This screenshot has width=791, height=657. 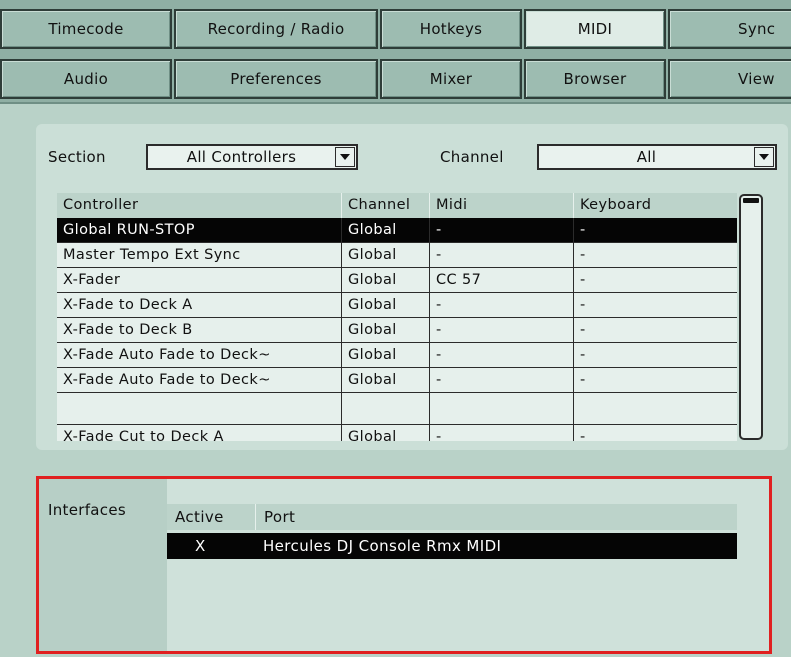 I want to click on interfaces-label-area: Interfaces, so click(x=103, y=565).